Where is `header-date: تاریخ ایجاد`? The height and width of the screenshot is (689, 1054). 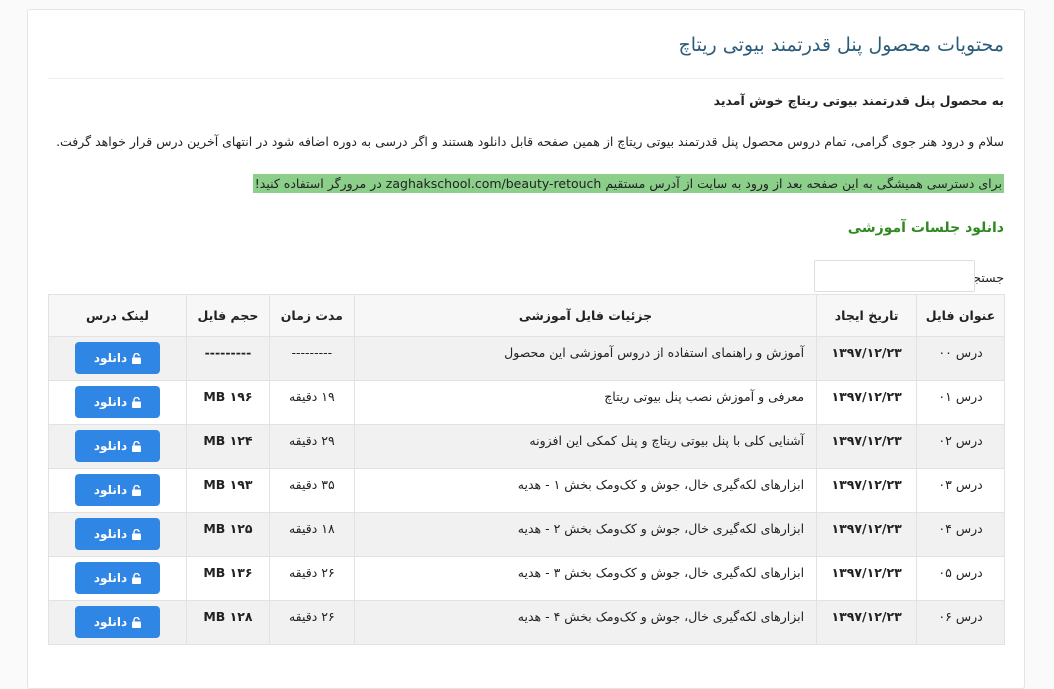 header-date: تاریخ ایجاد is located at coordinates (867, 315).